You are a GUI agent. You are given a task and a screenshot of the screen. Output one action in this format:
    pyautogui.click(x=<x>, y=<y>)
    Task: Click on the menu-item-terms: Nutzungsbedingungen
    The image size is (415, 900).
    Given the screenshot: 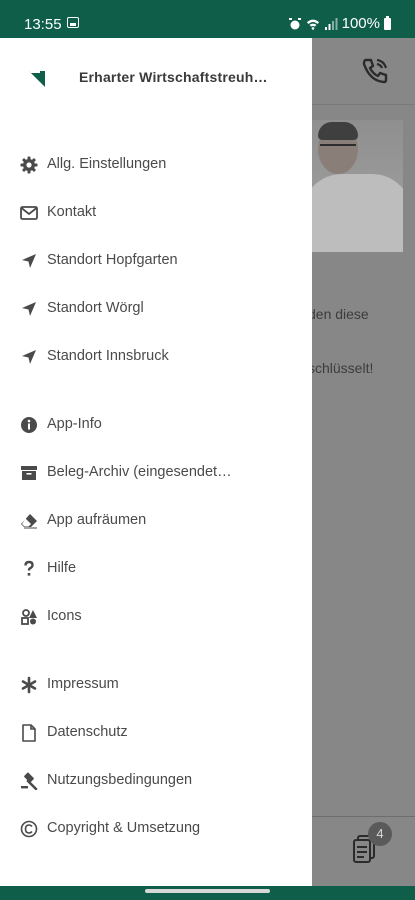 What is the action you would take?
    pyautogui.click(x=156, y=781)
    